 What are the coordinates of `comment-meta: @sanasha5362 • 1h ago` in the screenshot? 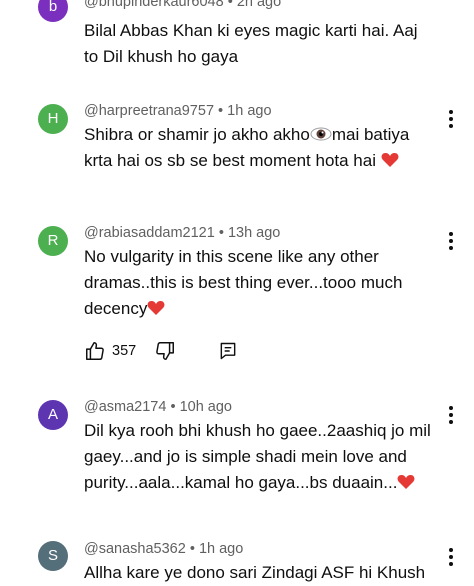 It's located at (163, 549).